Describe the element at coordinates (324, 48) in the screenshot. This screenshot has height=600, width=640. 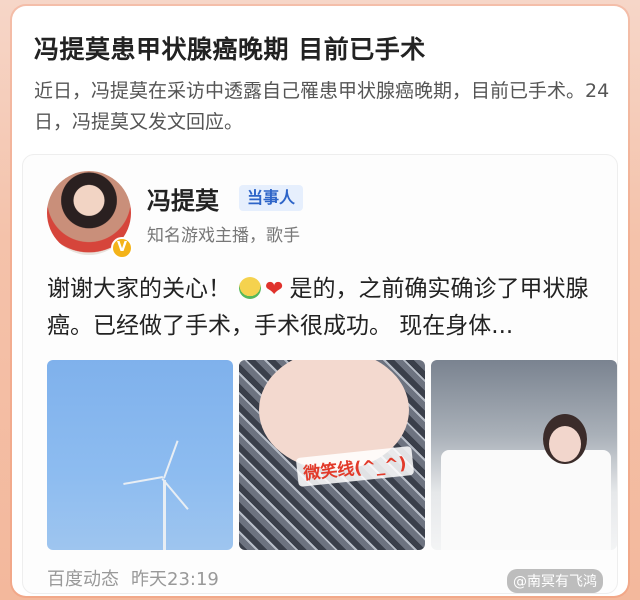
I see `article-headline: 冯提莫患甲状腺癌晚期 目前已手术` at that location.